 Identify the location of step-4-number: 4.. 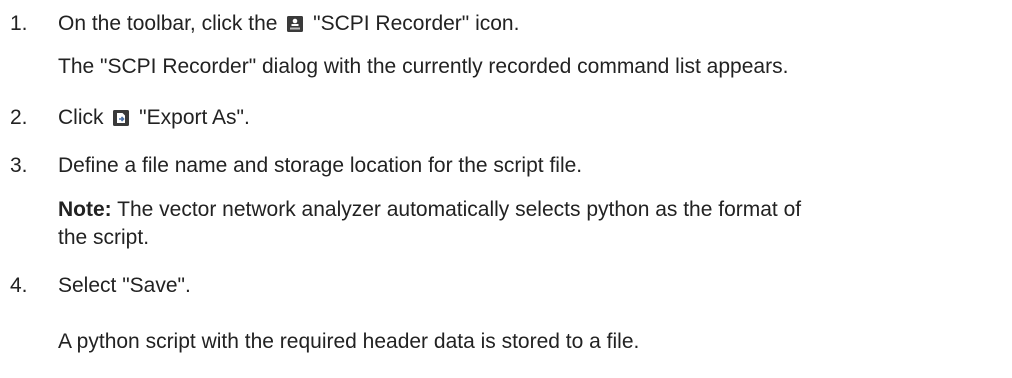
(19, 285).